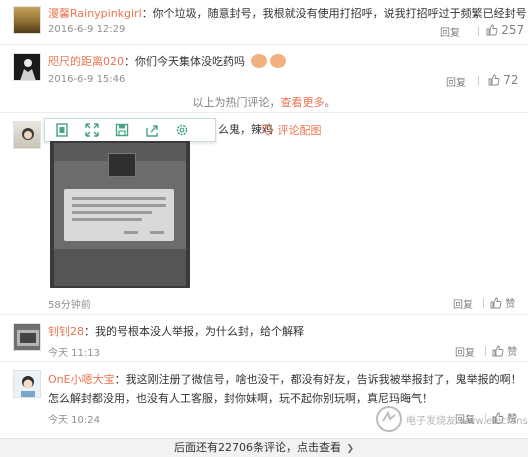 Image resolution: width=528 pixels, height=457 pixels. Describe the element at coordinates (74, 353) in the screenshot. I see `comment-time: 今天 11:13` at that location.